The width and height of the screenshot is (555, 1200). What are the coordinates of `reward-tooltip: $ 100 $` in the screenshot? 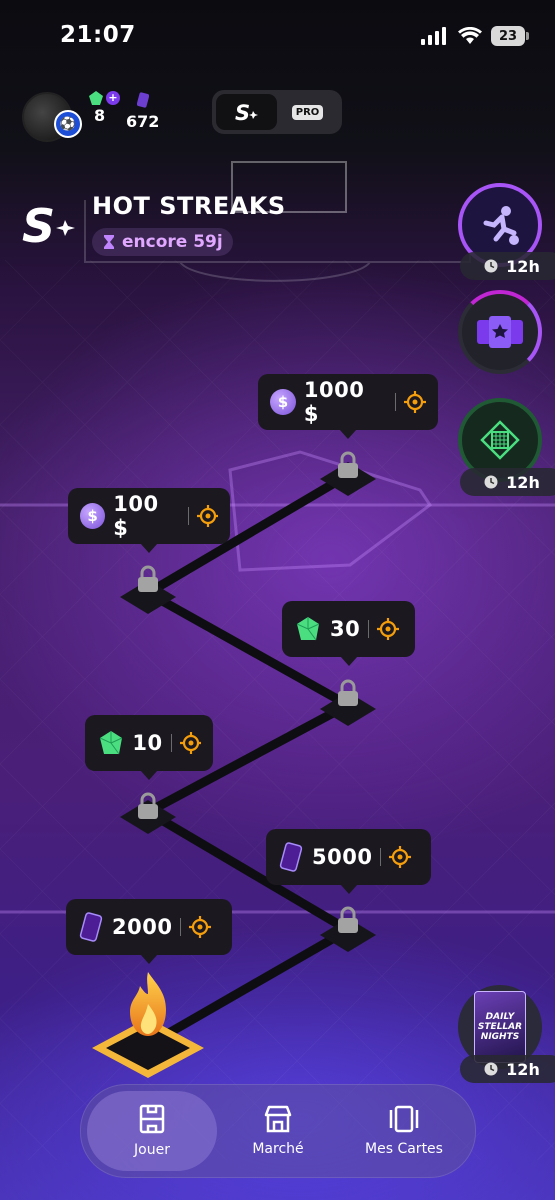 It's located at (149, 520).